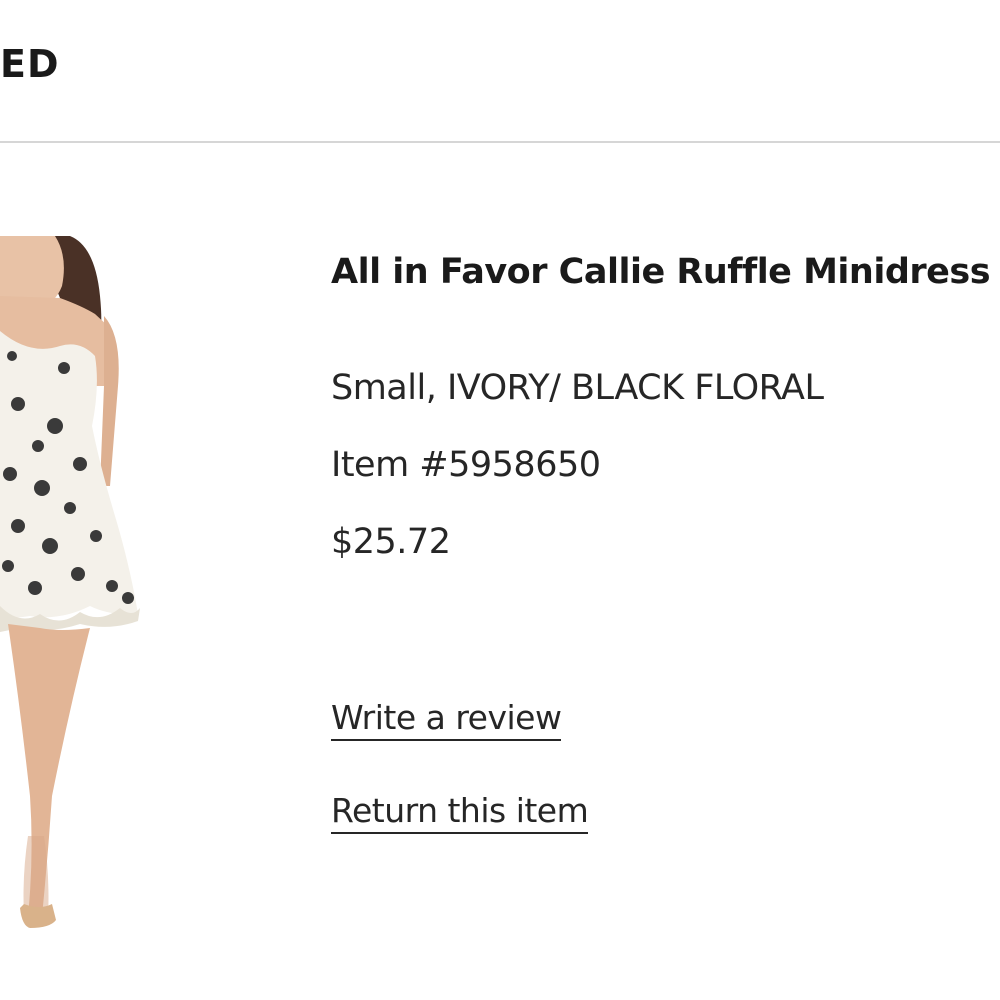 This screenshot has height=1000, width=1000. I want to click on return-item-link: Return this item, so click(460, 812).